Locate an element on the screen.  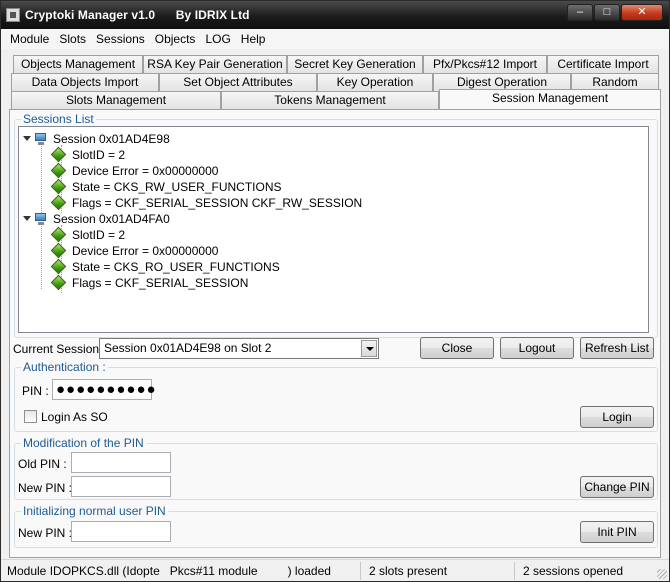
title-bar: Cryptoki Manager v1.0 By IDRIX Ltd ‒ □ ✕ is located at coordinates (335, 15).